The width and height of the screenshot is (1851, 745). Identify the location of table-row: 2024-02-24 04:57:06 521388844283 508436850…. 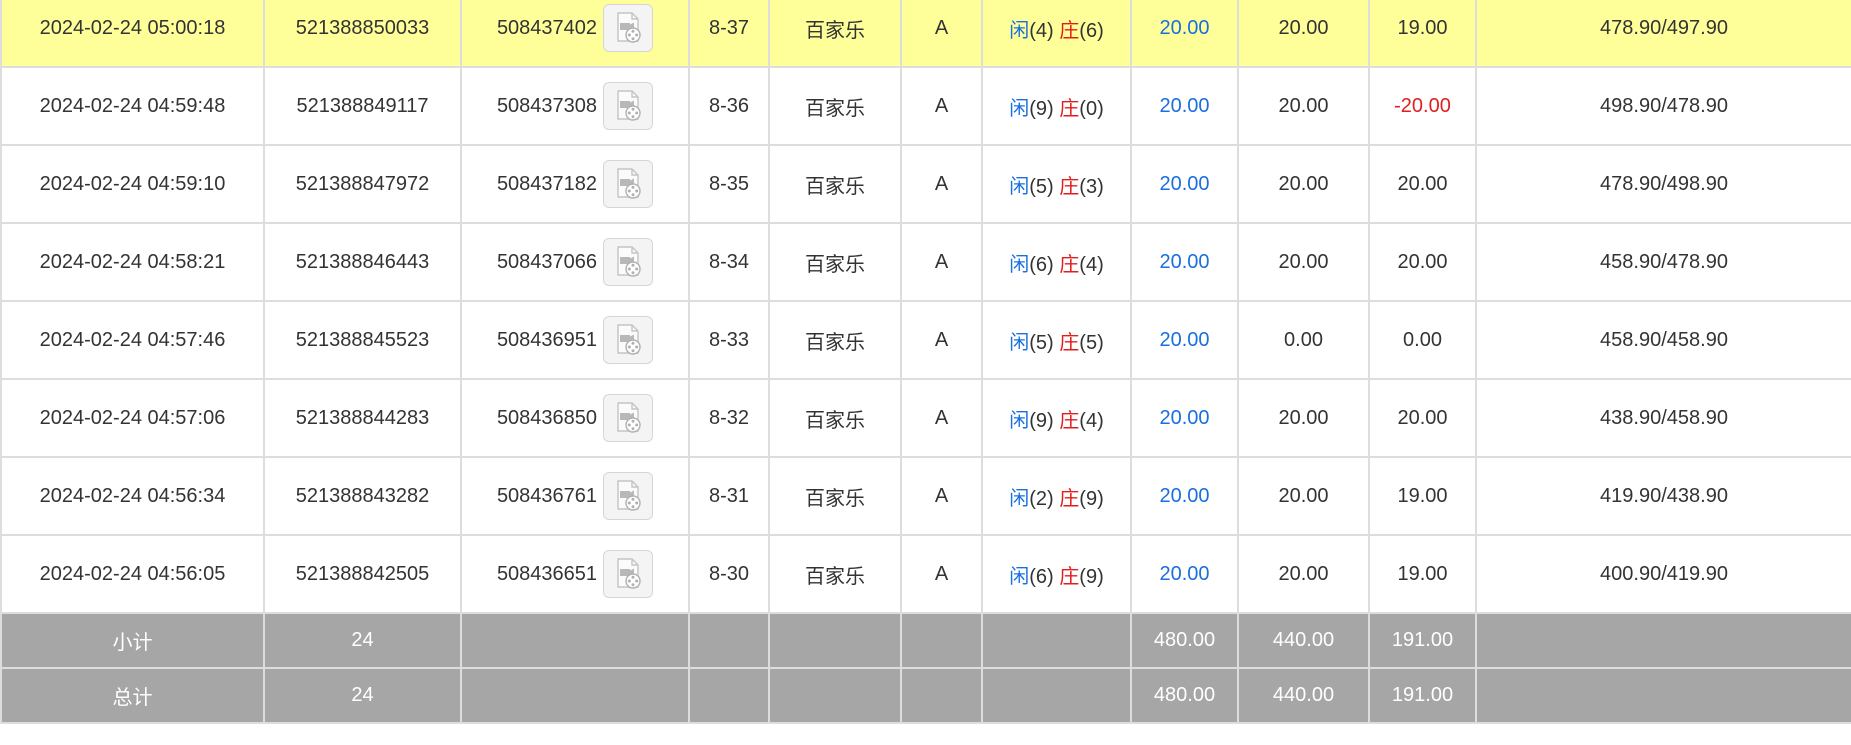
(925, 418).